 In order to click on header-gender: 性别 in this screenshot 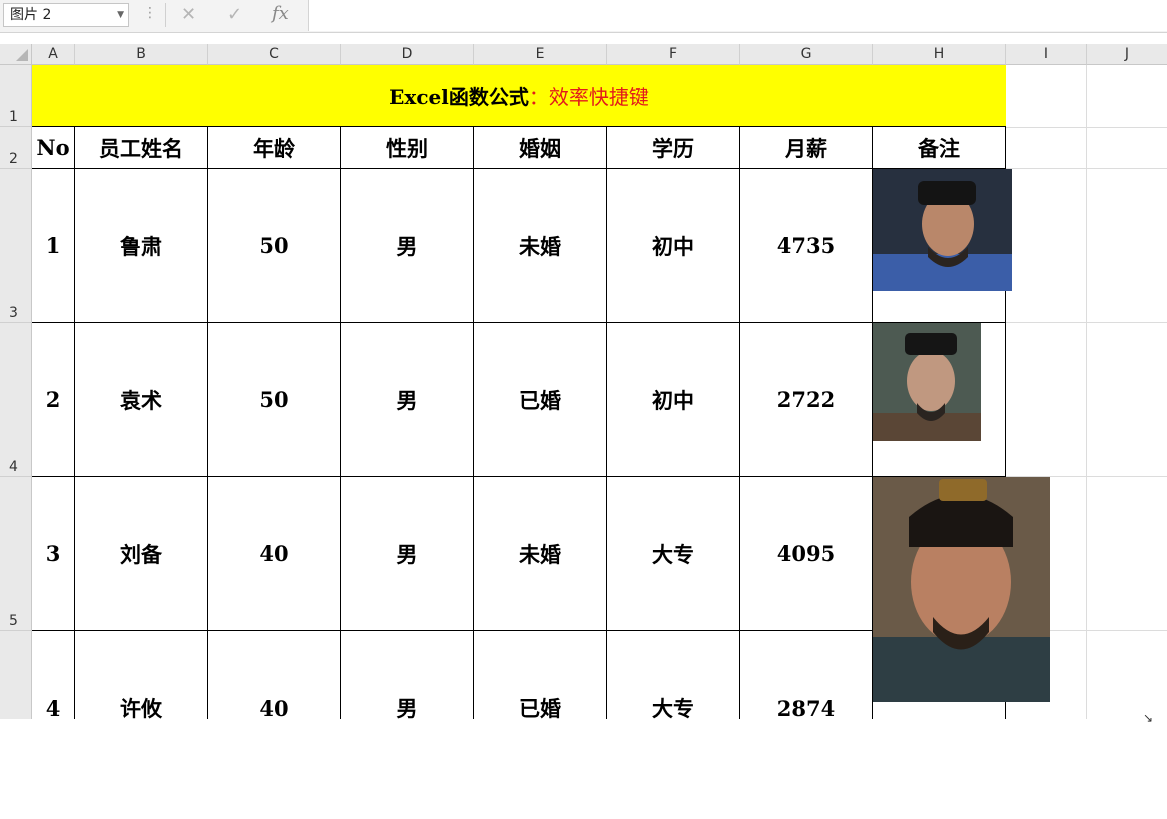, I will do `click(407, 148)`.